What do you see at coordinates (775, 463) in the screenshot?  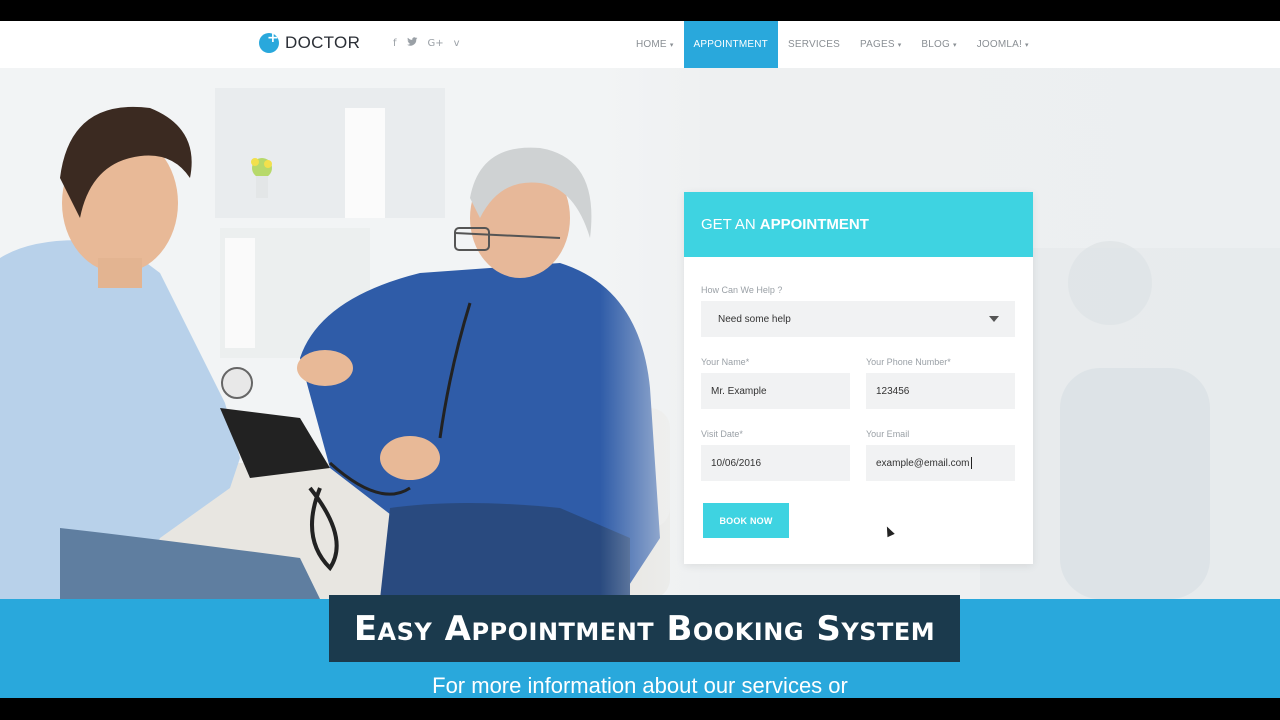 I see `visit-date-field: 10/06/2016` at bounding box center [775, 463].